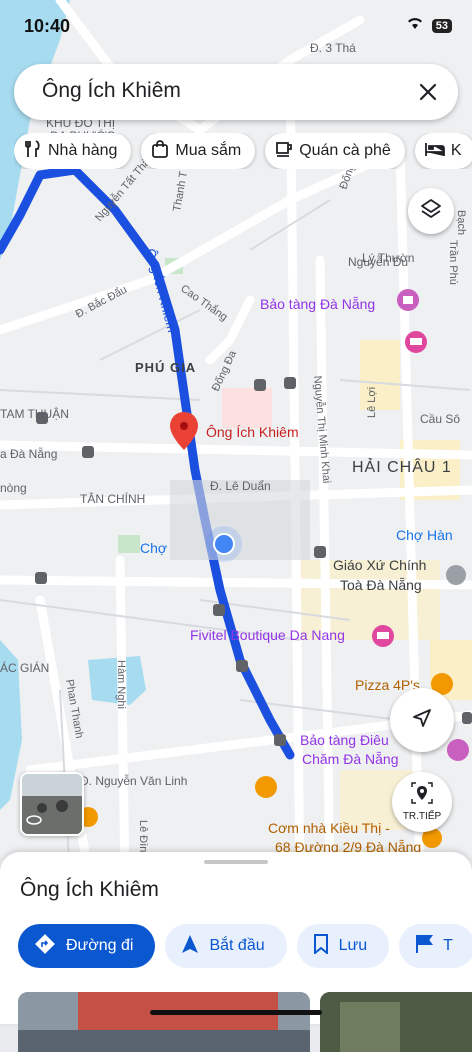 The image size is (472, 1052). I want to click on map-label: Lê Lợi, so click(372, 402).